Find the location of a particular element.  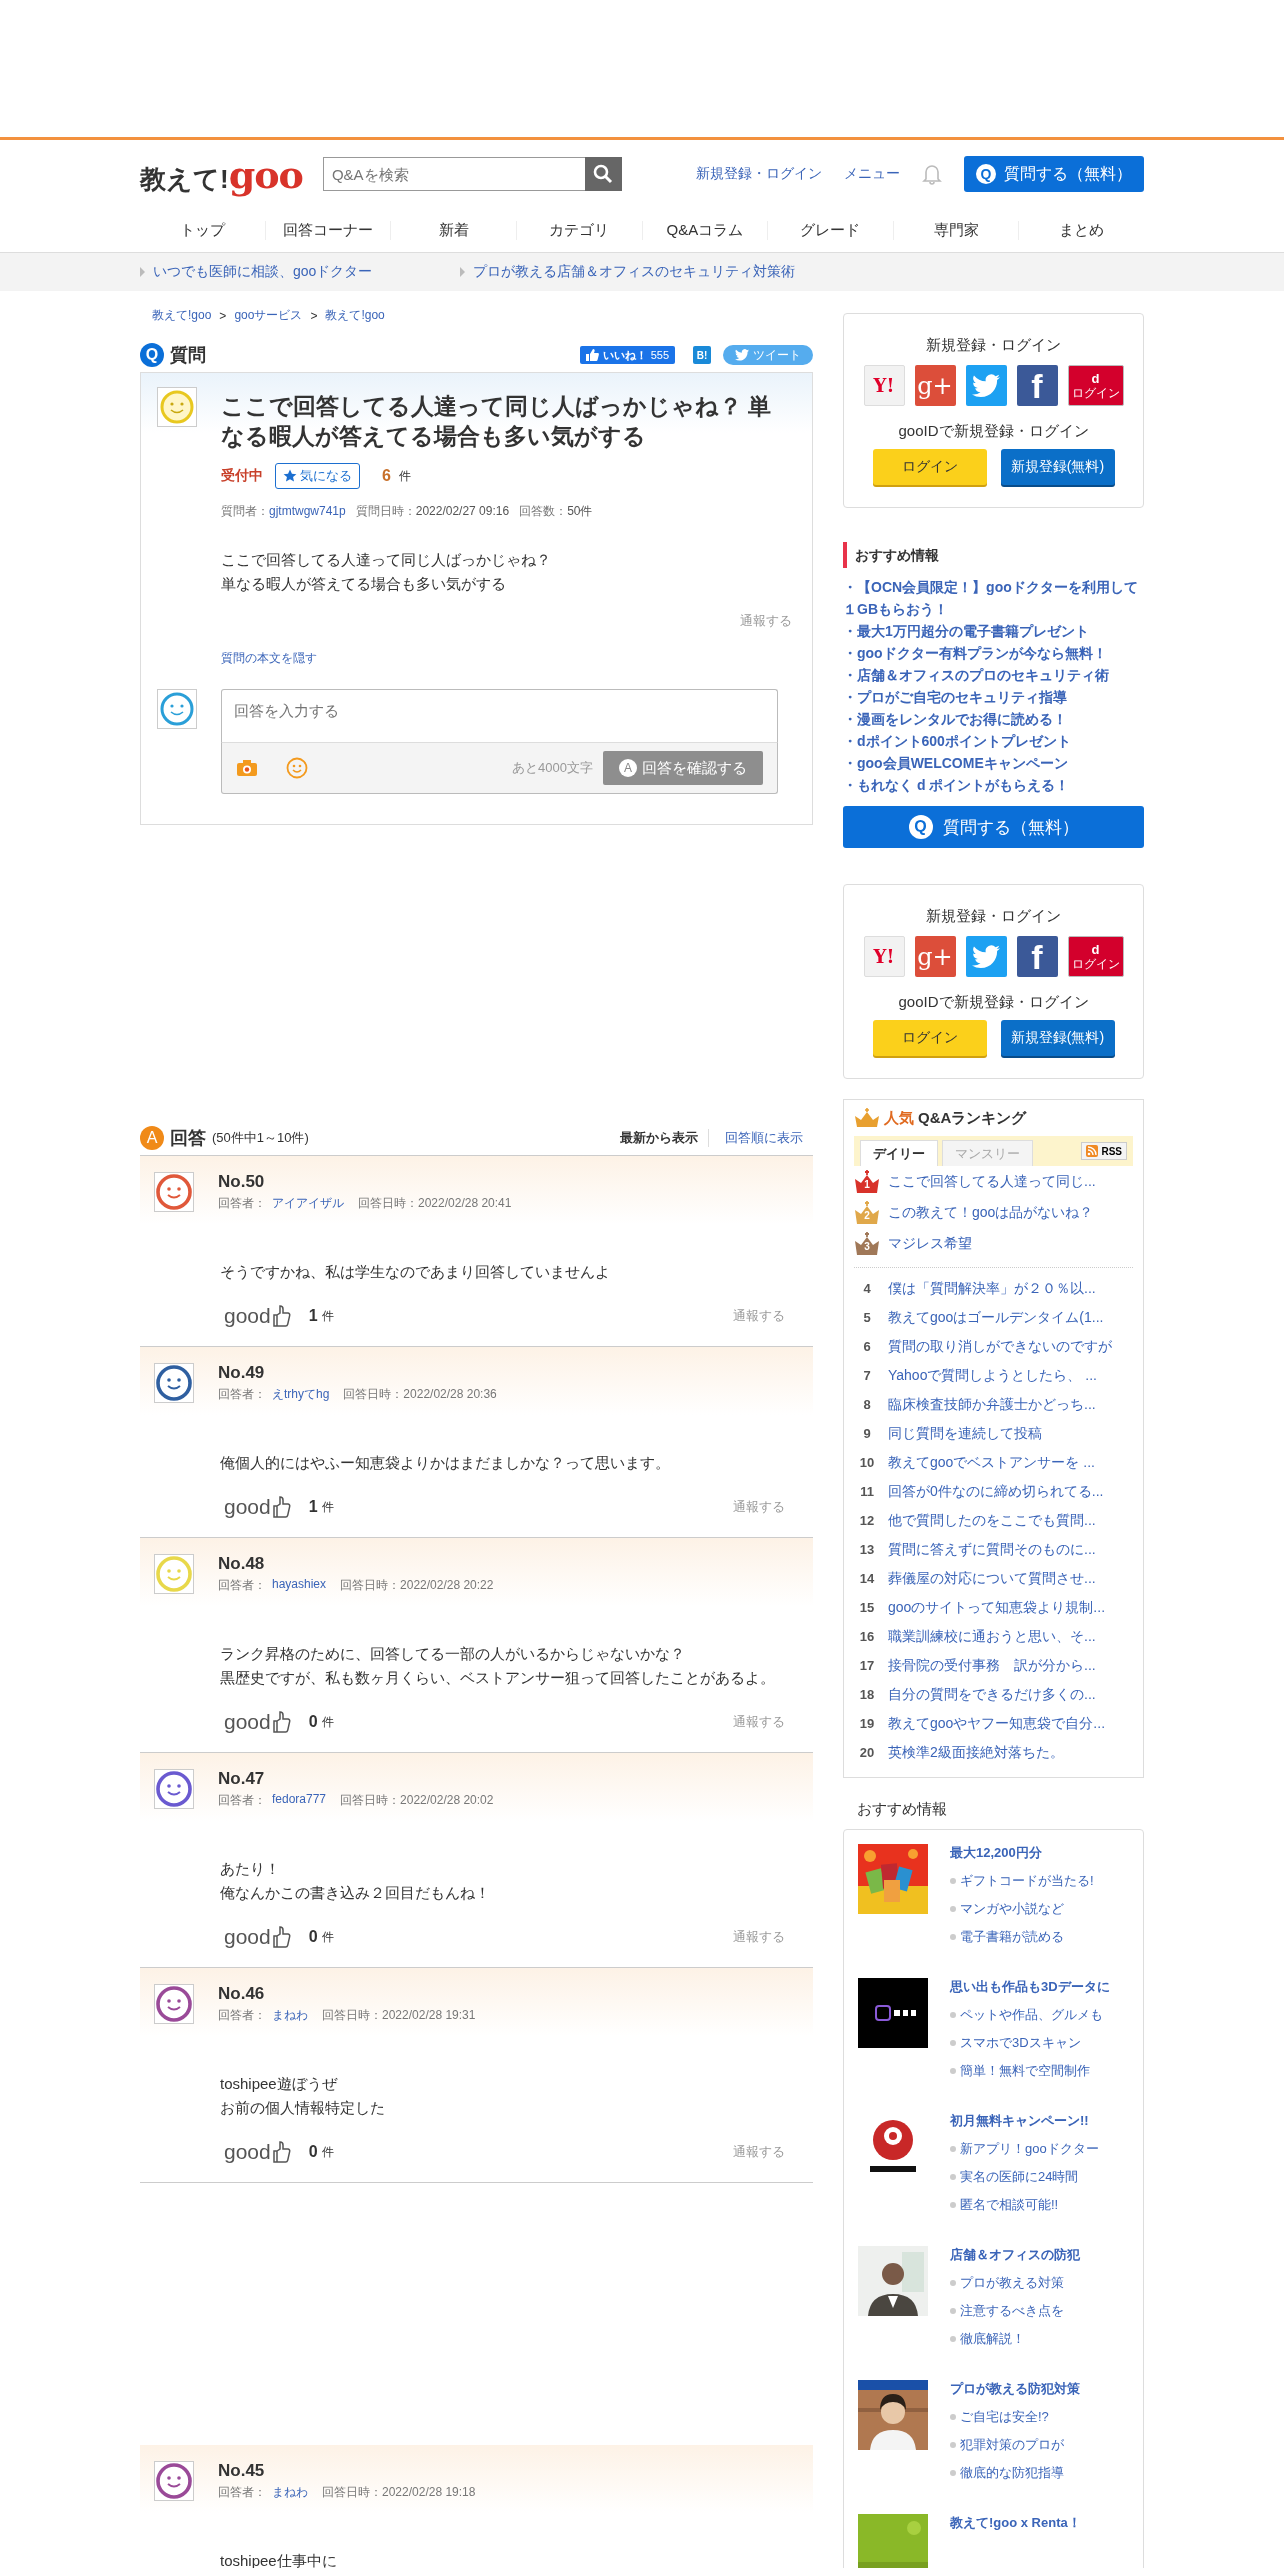

promo-line-link: 匿名で相談可能!! is located at coordinates (1009, 2205).